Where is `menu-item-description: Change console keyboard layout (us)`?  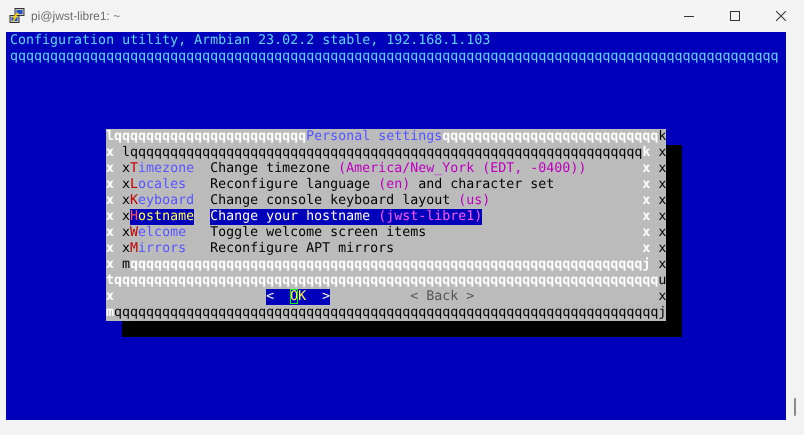 menu-item-description: Change console keyboard layout (us) is located at coordinates (350, 201).